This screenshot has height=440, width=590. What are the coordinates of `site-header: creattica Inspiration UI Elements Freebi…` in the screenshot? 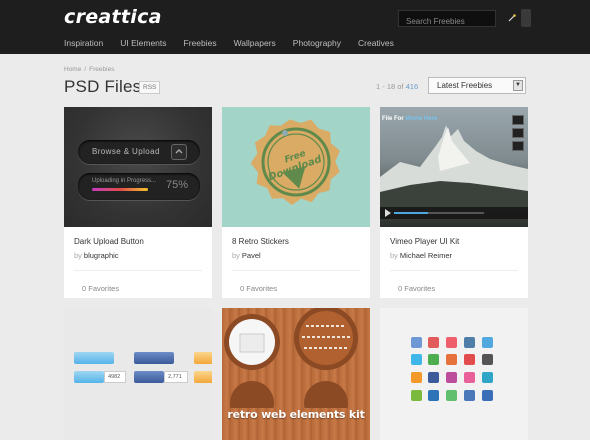 It's located at (295, 27).